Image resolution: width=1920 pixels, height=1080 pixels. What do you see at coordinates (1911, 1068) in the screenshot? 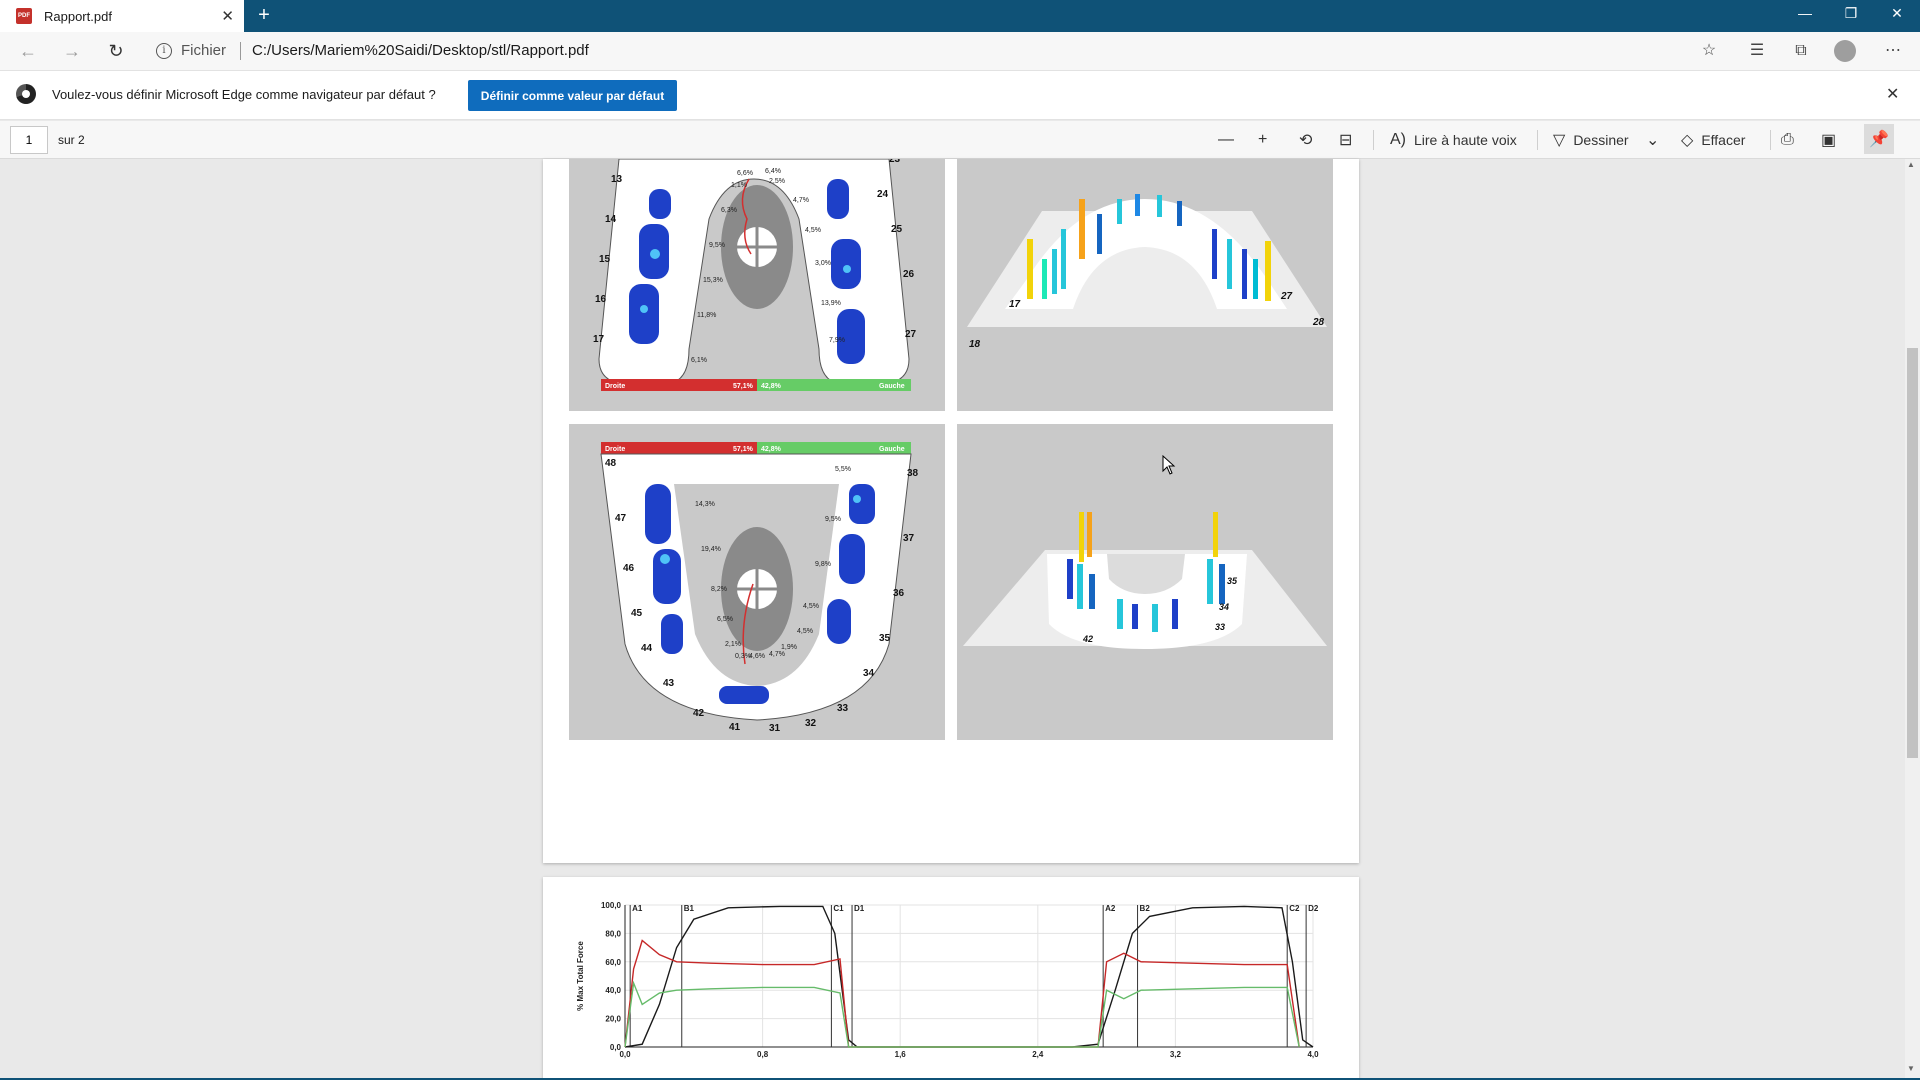
I see `scroll-down-icon: ▼` at bounding box center [1911, 1068].